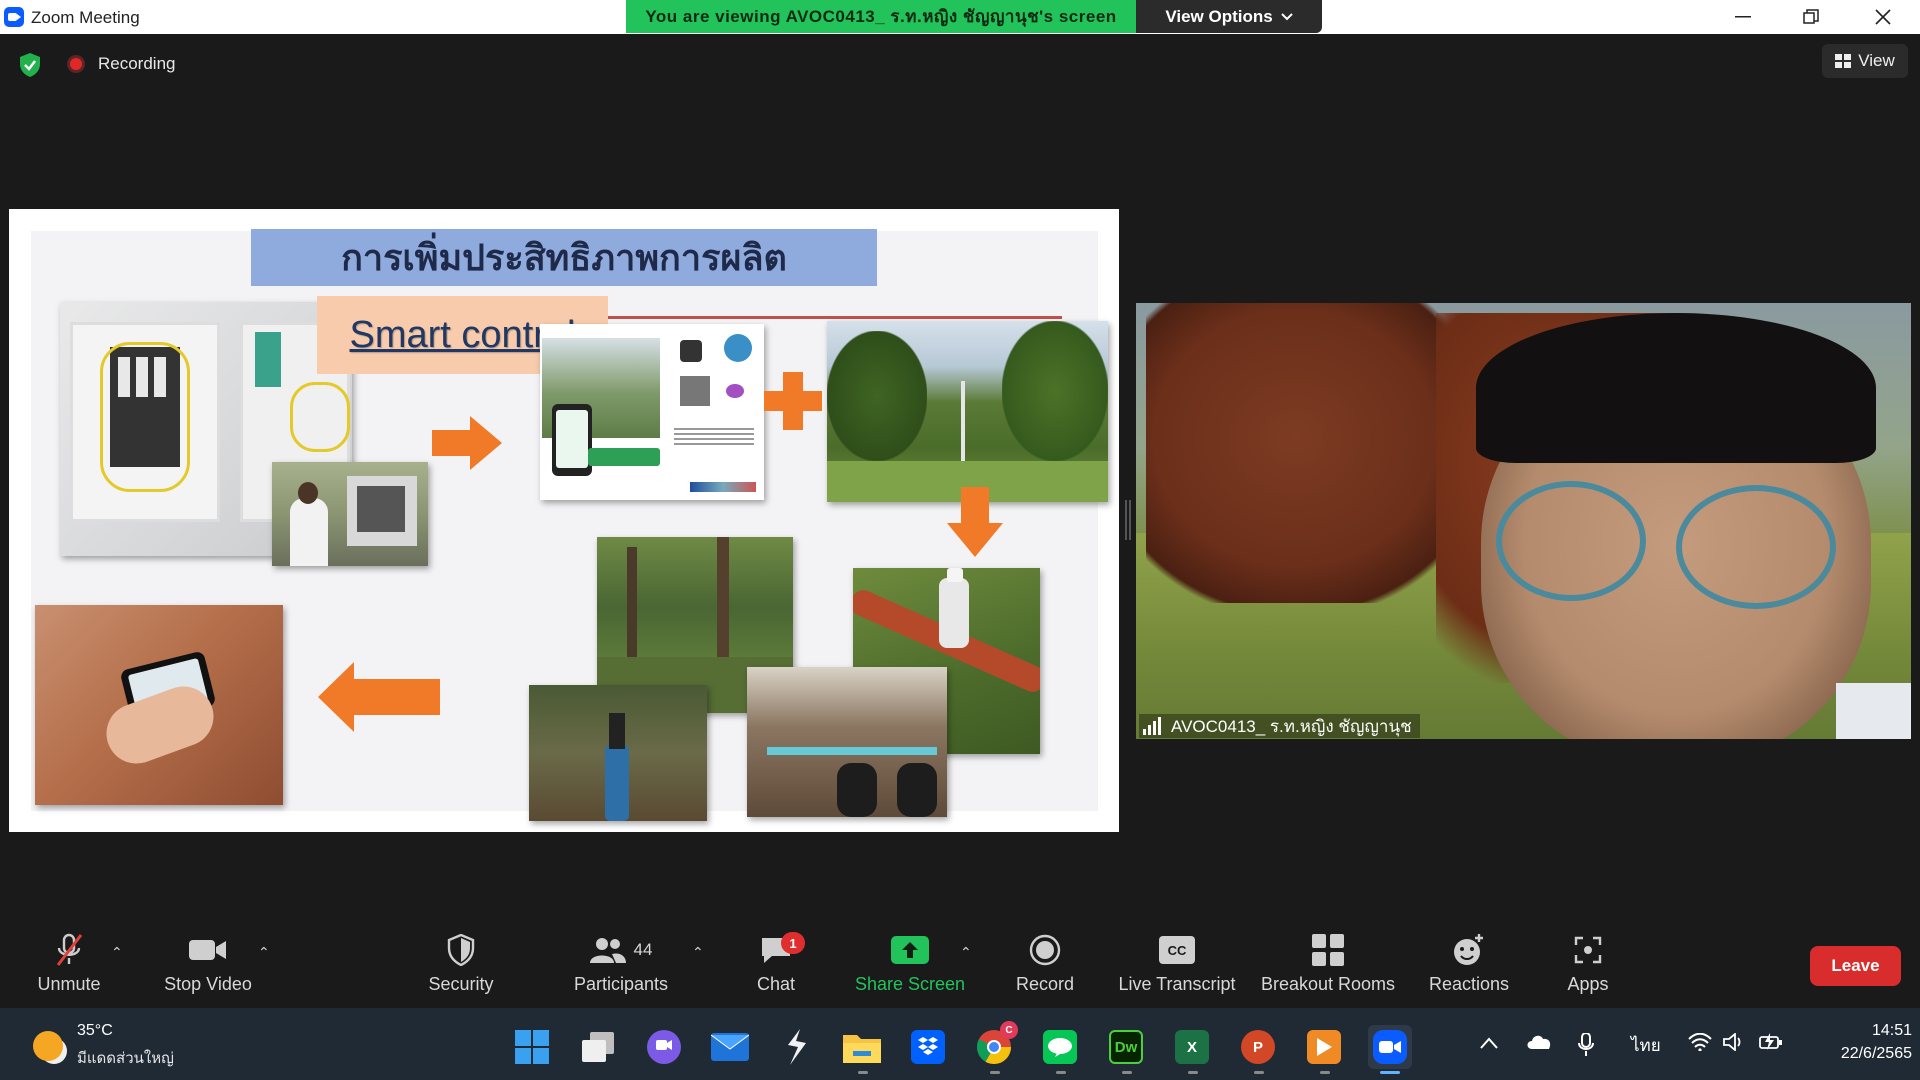 The width and height of the screenshot is (1920, 1080). Describe the element at coordinates (698, 952) in the screenshot. I see `participants-options-caret-icon: ⌃` at that location.